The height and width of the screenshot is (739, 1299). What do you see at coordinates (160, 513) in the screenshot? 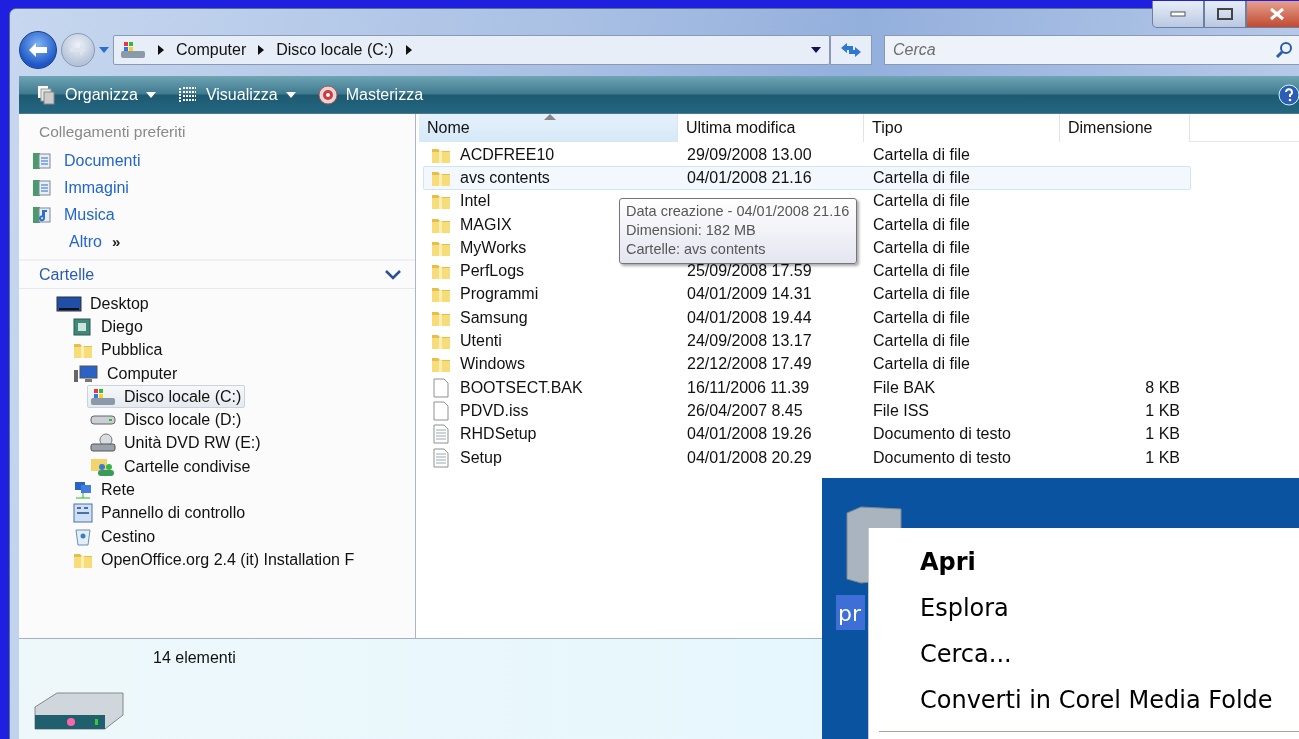
I see `tree-item: Pannello di controllo` at bounding box center [160, 513].